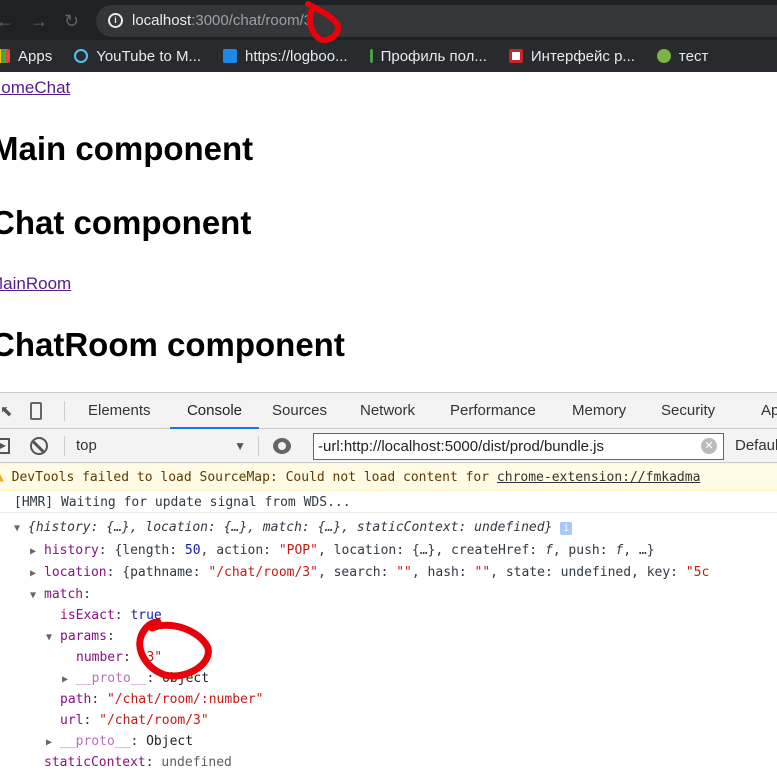  I want to click on prop-staticcontext: staticContext: undefined, so click(138, 762).